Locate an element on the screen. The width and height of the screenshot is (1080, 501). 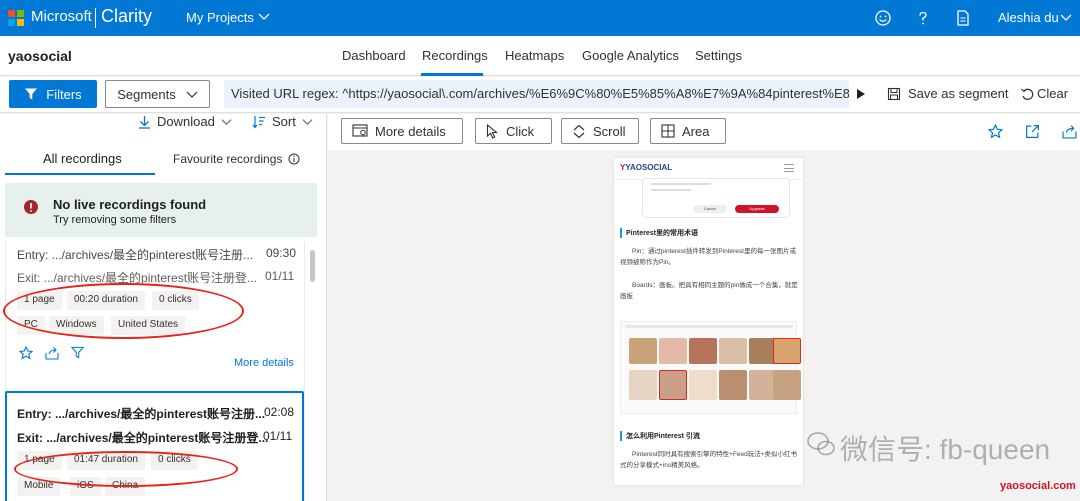
download-button: Download is located at coordinates (185, 121).